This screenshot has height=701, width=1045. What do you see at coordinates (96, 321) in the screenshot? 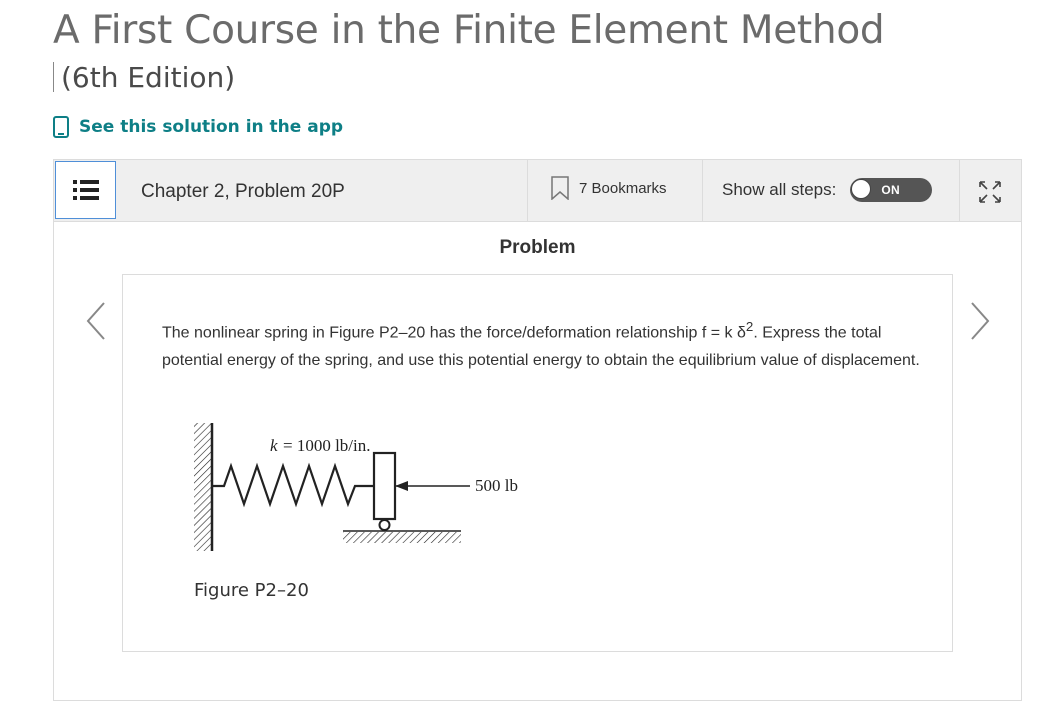
I see `chevron-left-icon` at bounding box center [96, 321].